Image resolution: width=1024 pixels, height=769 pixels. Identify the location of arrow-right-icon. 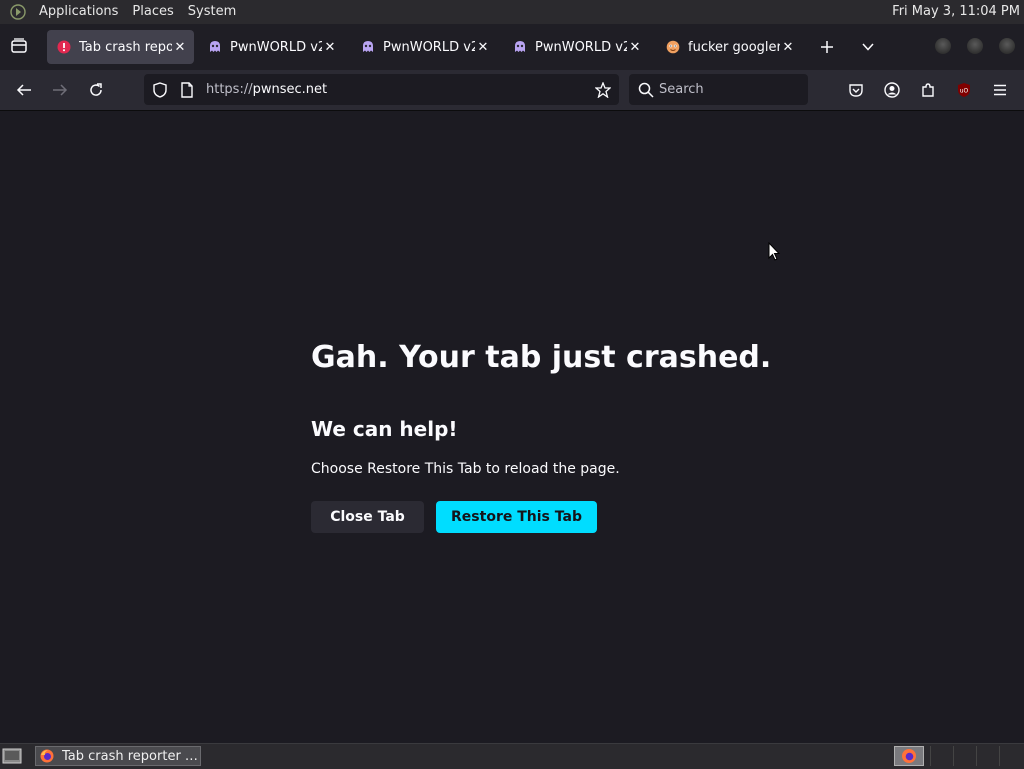
(60, 90).